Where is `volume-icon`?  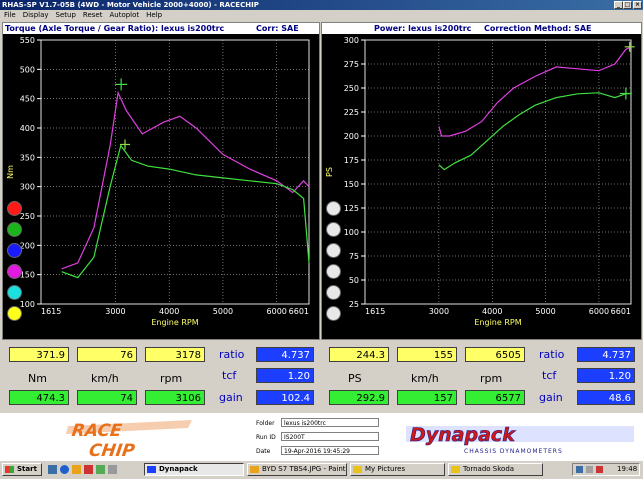 volume-icon is located at coordinates (589, 469).